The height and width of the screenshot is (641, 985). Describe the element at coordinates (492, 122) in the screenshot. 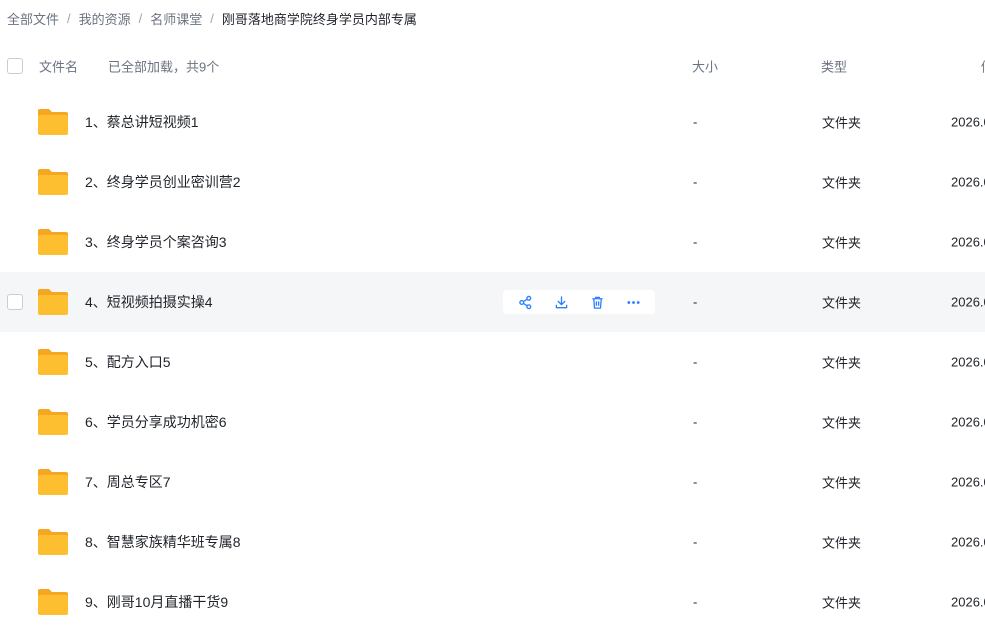

I see `file-row: 1、蔡总讲短视频1 - 文件夹 2026.` at that location.